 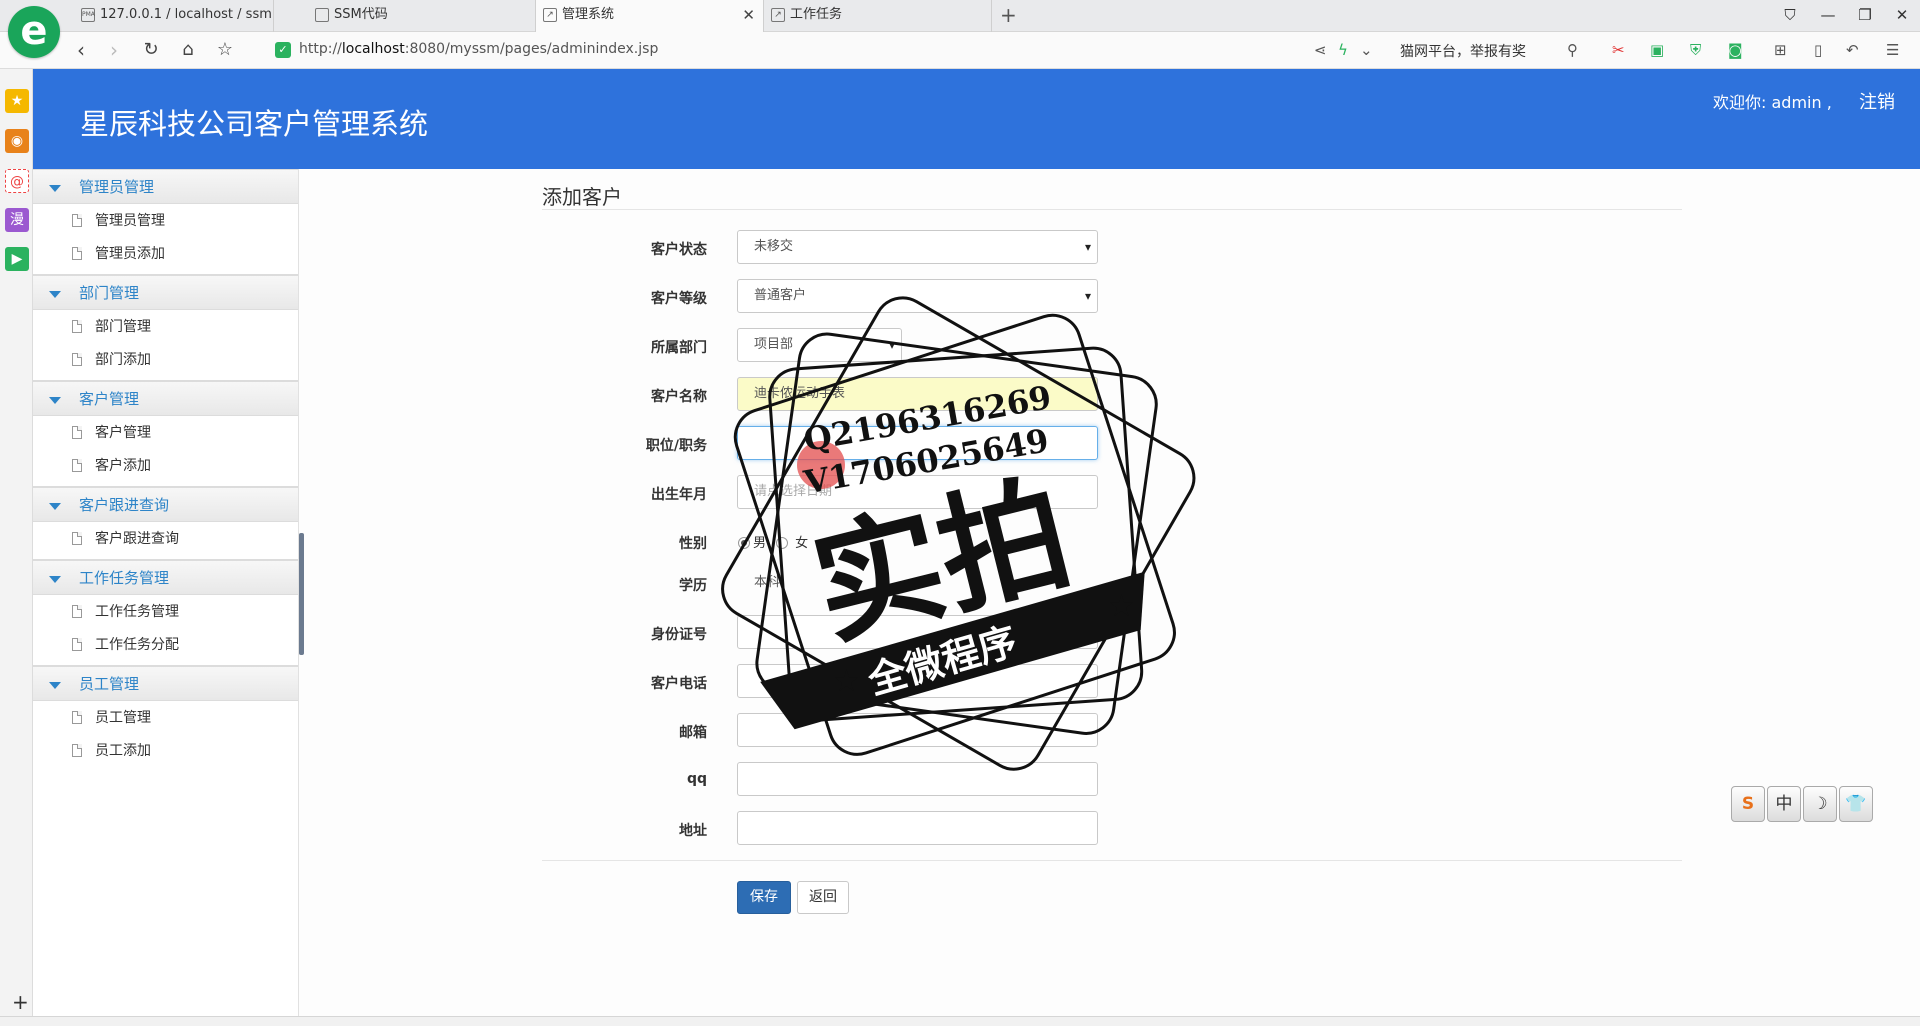 What do you see at coordinates (165, 751) in the screenshot?
I see `sidebar-item-employee-add: 员工添加` at bounding box center [165, 751].